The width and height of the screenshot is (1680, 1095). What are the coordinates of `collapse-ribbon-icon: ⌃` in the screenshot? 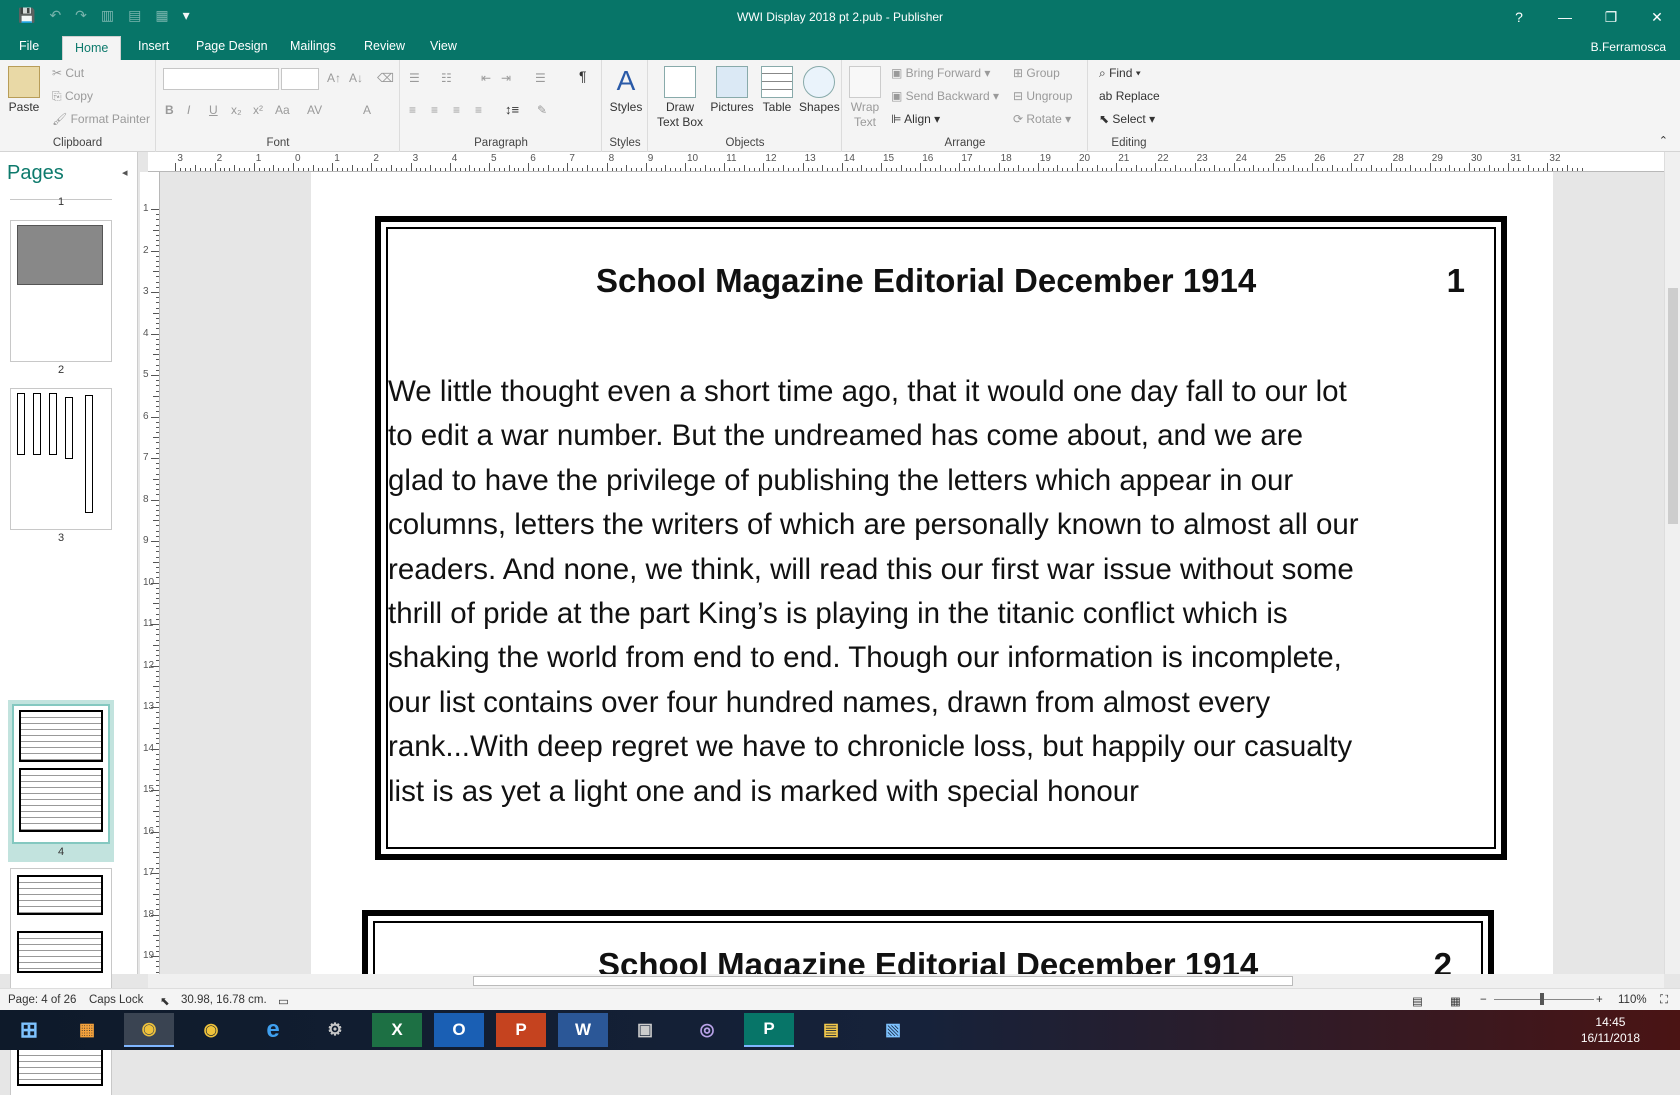 It's located at (1663, 140).